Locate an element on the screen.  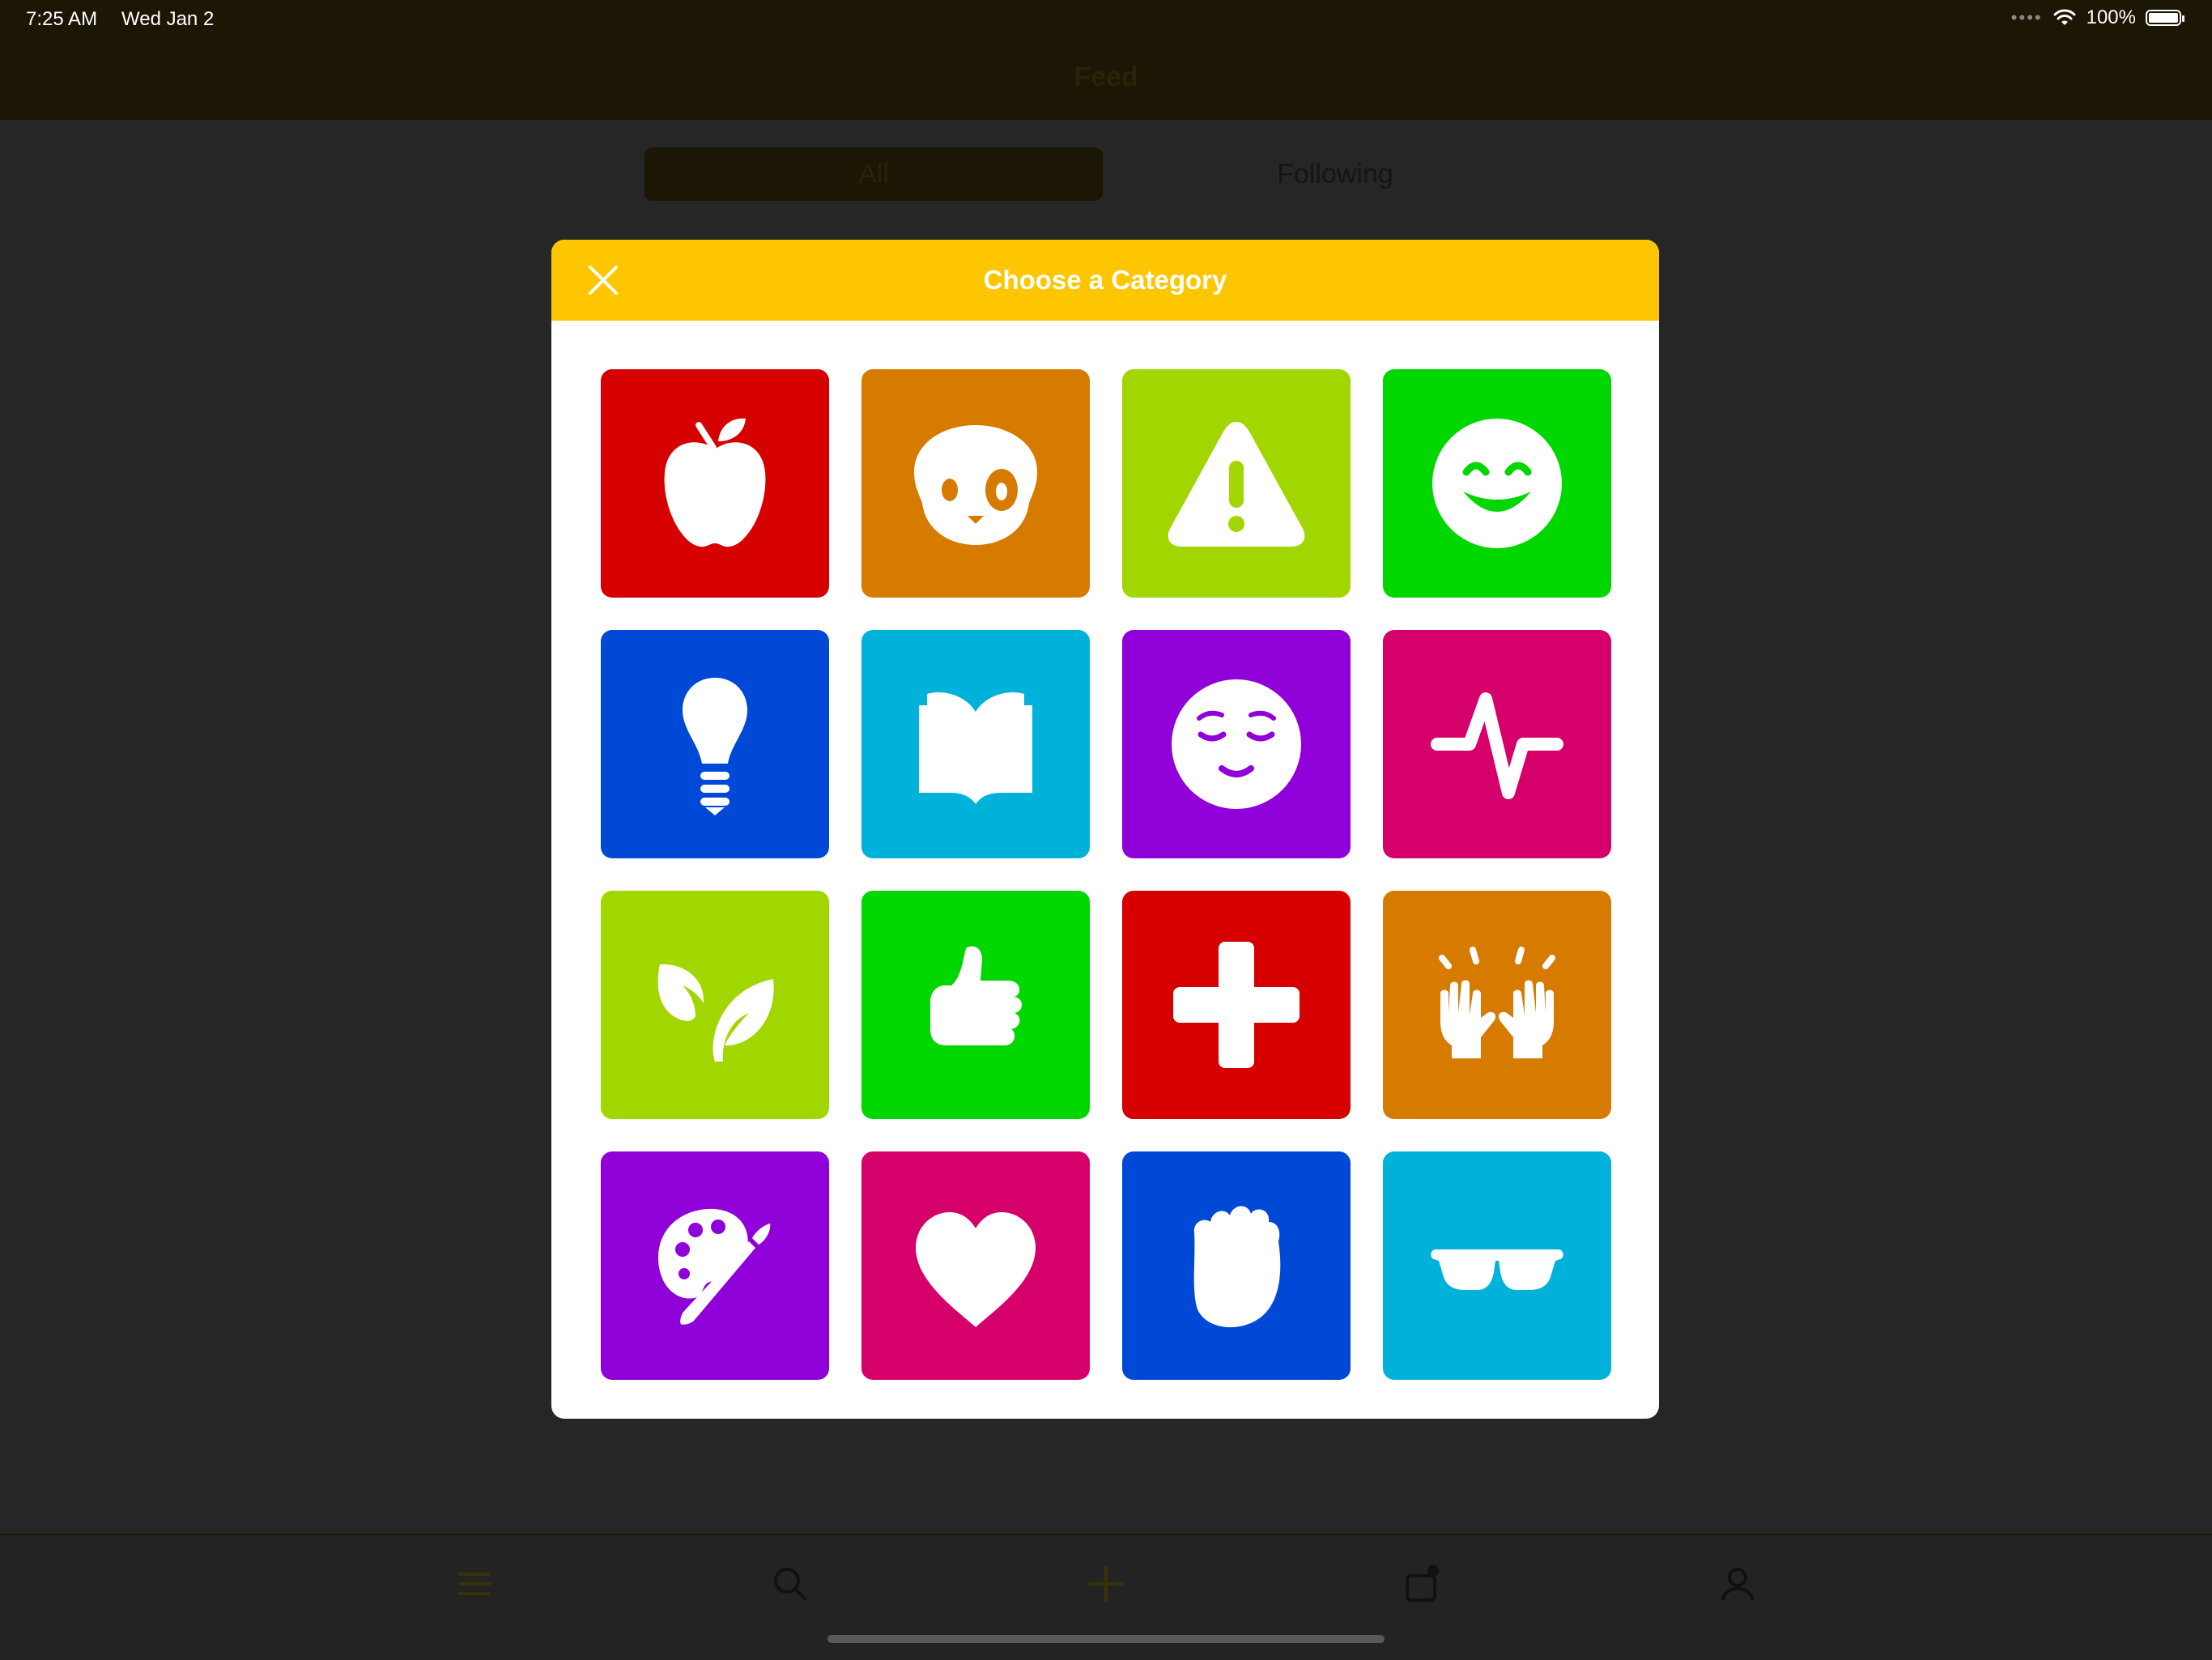
dog-icon is located at coordinates (976, 485).